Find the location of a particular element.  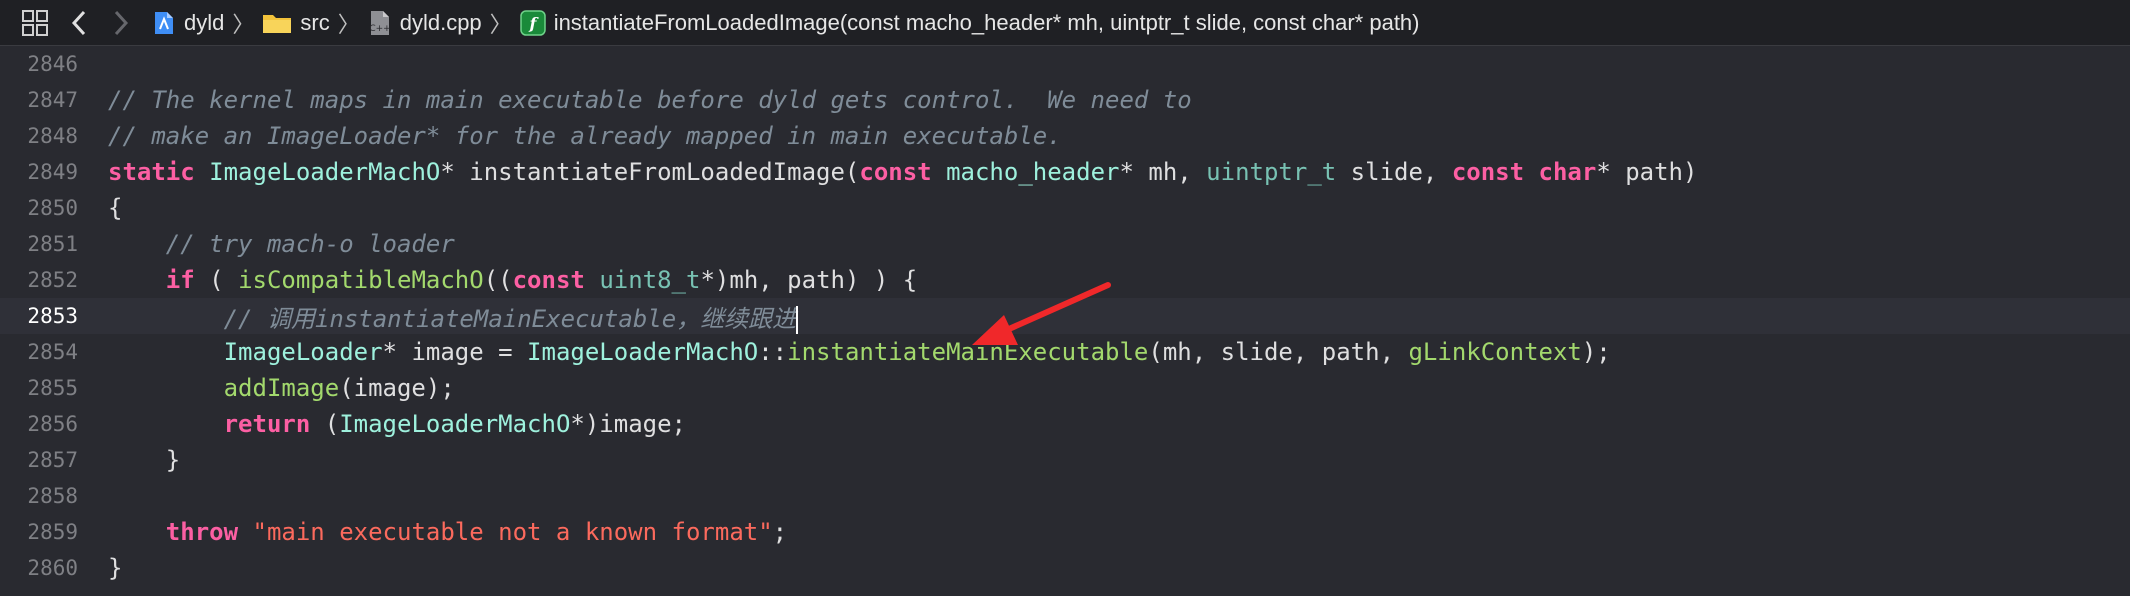

related-items-button is located at coordinates (35, 23).